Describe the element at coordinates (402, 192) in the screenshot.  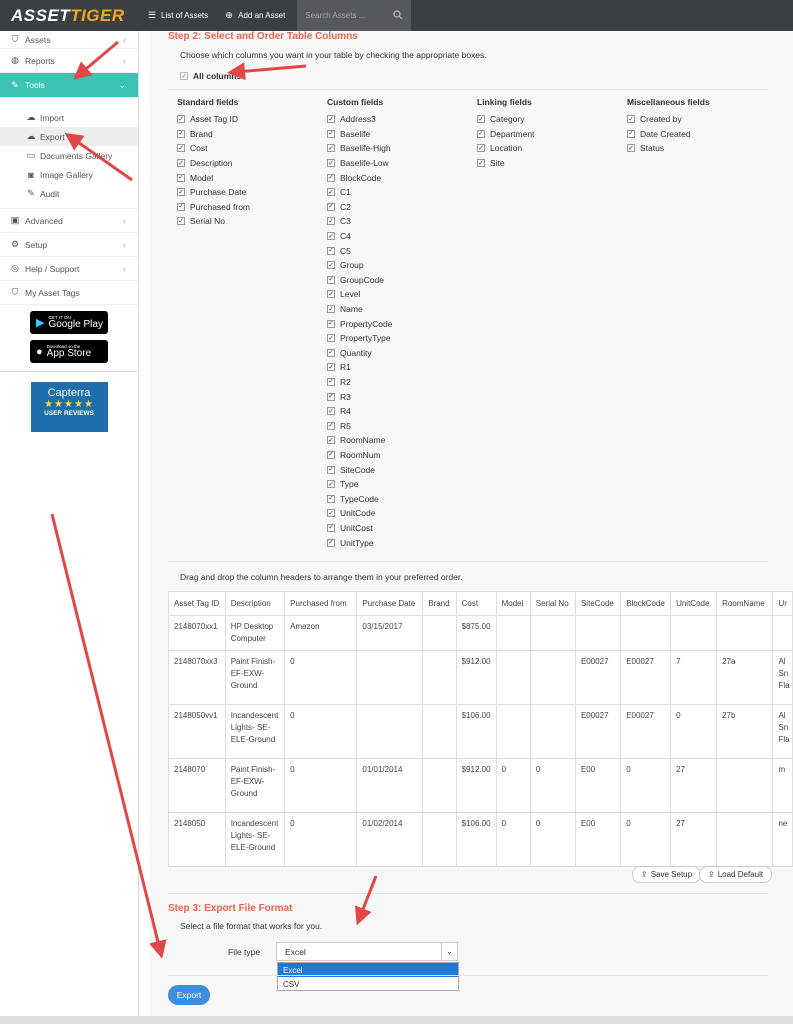
I see `field-checkbox-row: ✓ C1` at that location.